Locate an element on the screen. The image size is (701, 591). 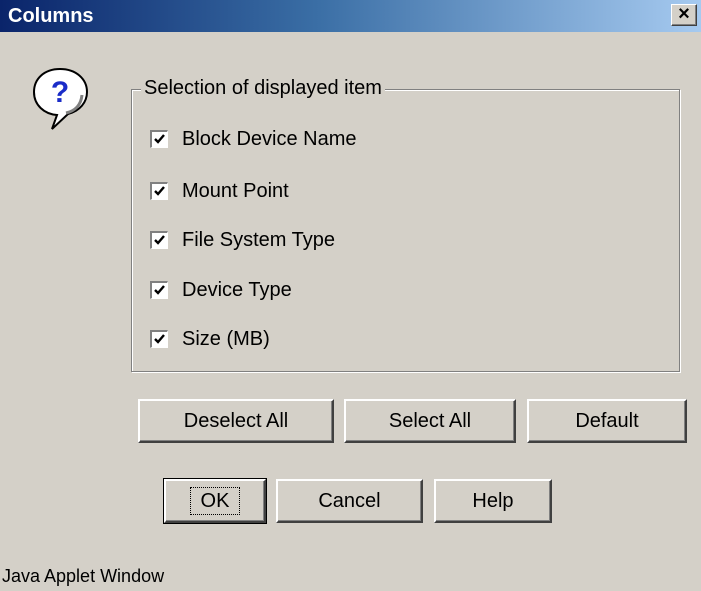
close-button: × is located at coordinates (684, 15).